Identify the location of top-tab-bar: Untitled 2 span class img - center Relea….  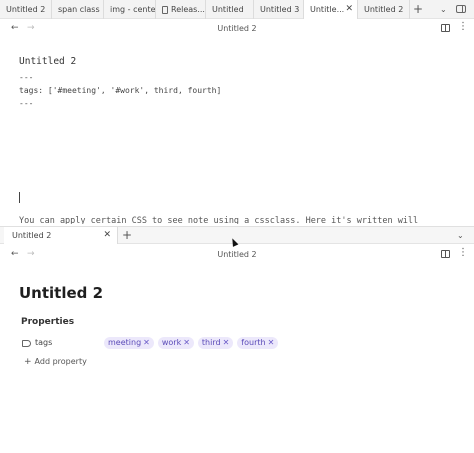
(237, 9).